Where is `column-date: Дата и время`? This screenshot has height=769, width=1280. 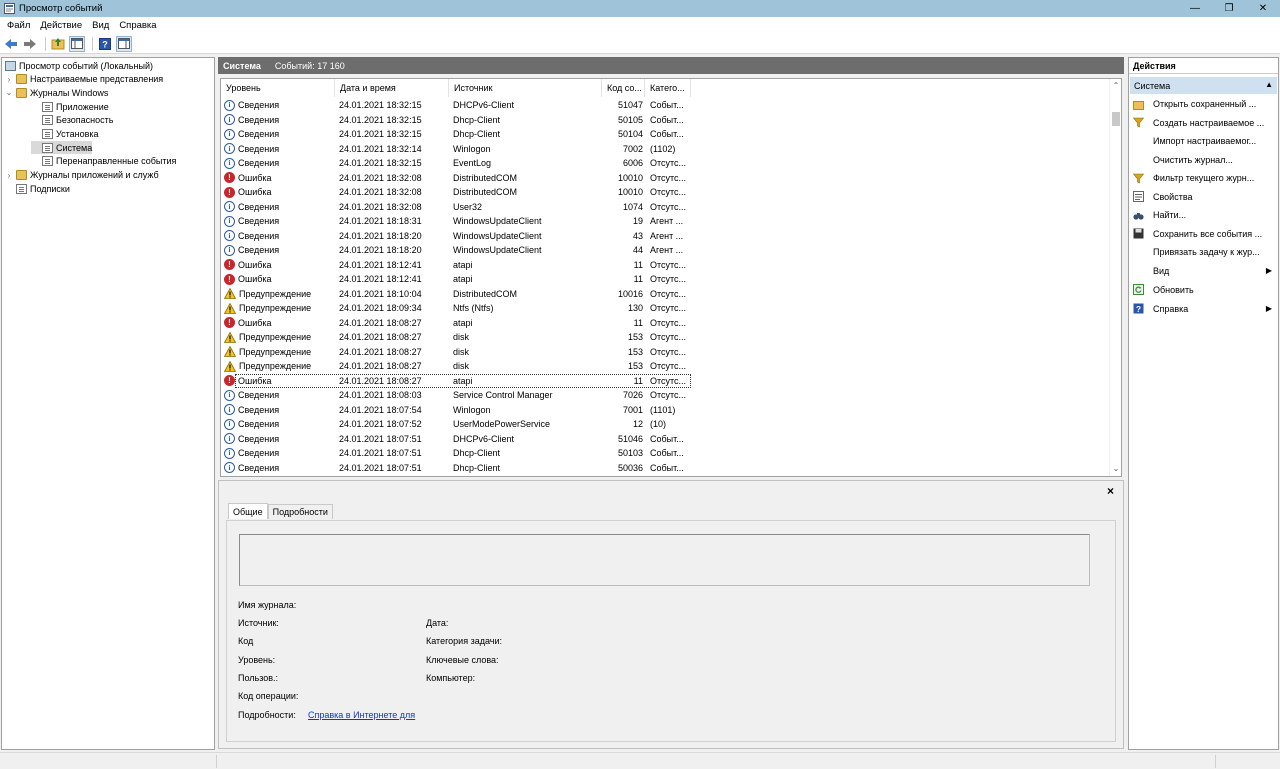 column-date: Дата и время is located at coordinates (392, 88).